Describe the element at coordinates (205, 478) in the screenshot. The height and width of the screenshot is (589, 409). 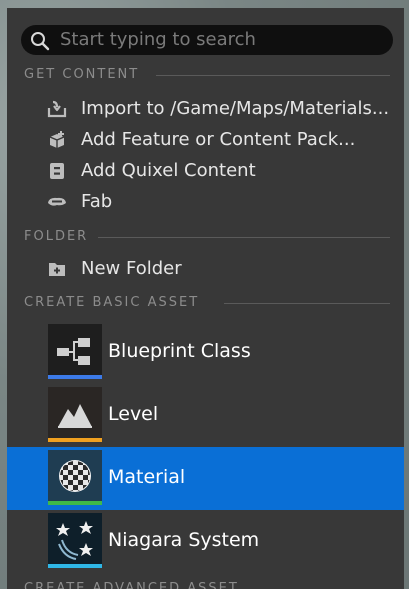
I see `asset-material: Material` at that location.